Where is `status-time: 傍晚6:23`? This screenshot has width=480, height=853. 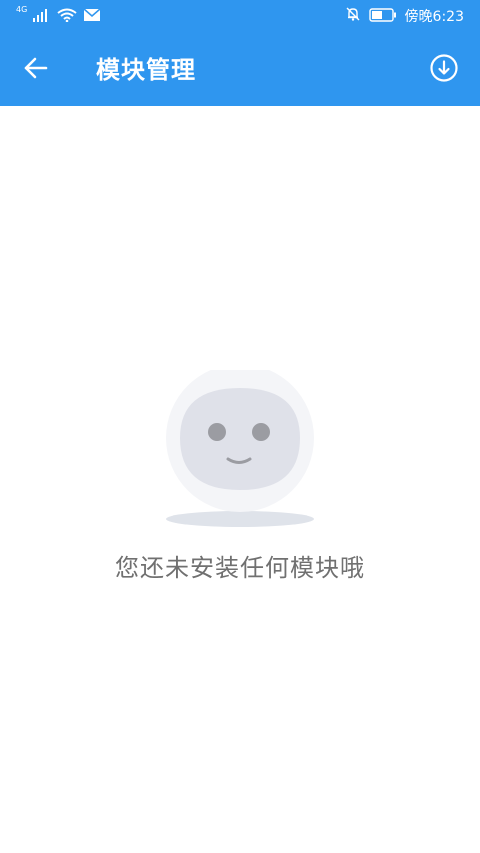 status-time: 傍晚6:23 is located at coordinates (434, 17).